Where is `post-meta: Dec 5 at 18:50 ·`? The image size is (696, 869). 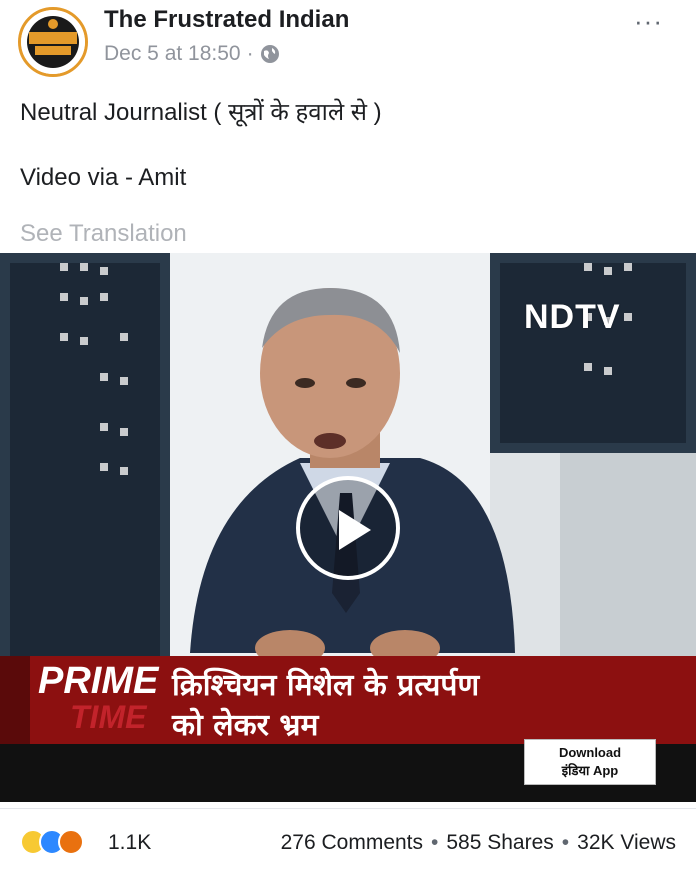
post-meta: Dec 5 at 18:50 · is located at coordinates (192, 54).